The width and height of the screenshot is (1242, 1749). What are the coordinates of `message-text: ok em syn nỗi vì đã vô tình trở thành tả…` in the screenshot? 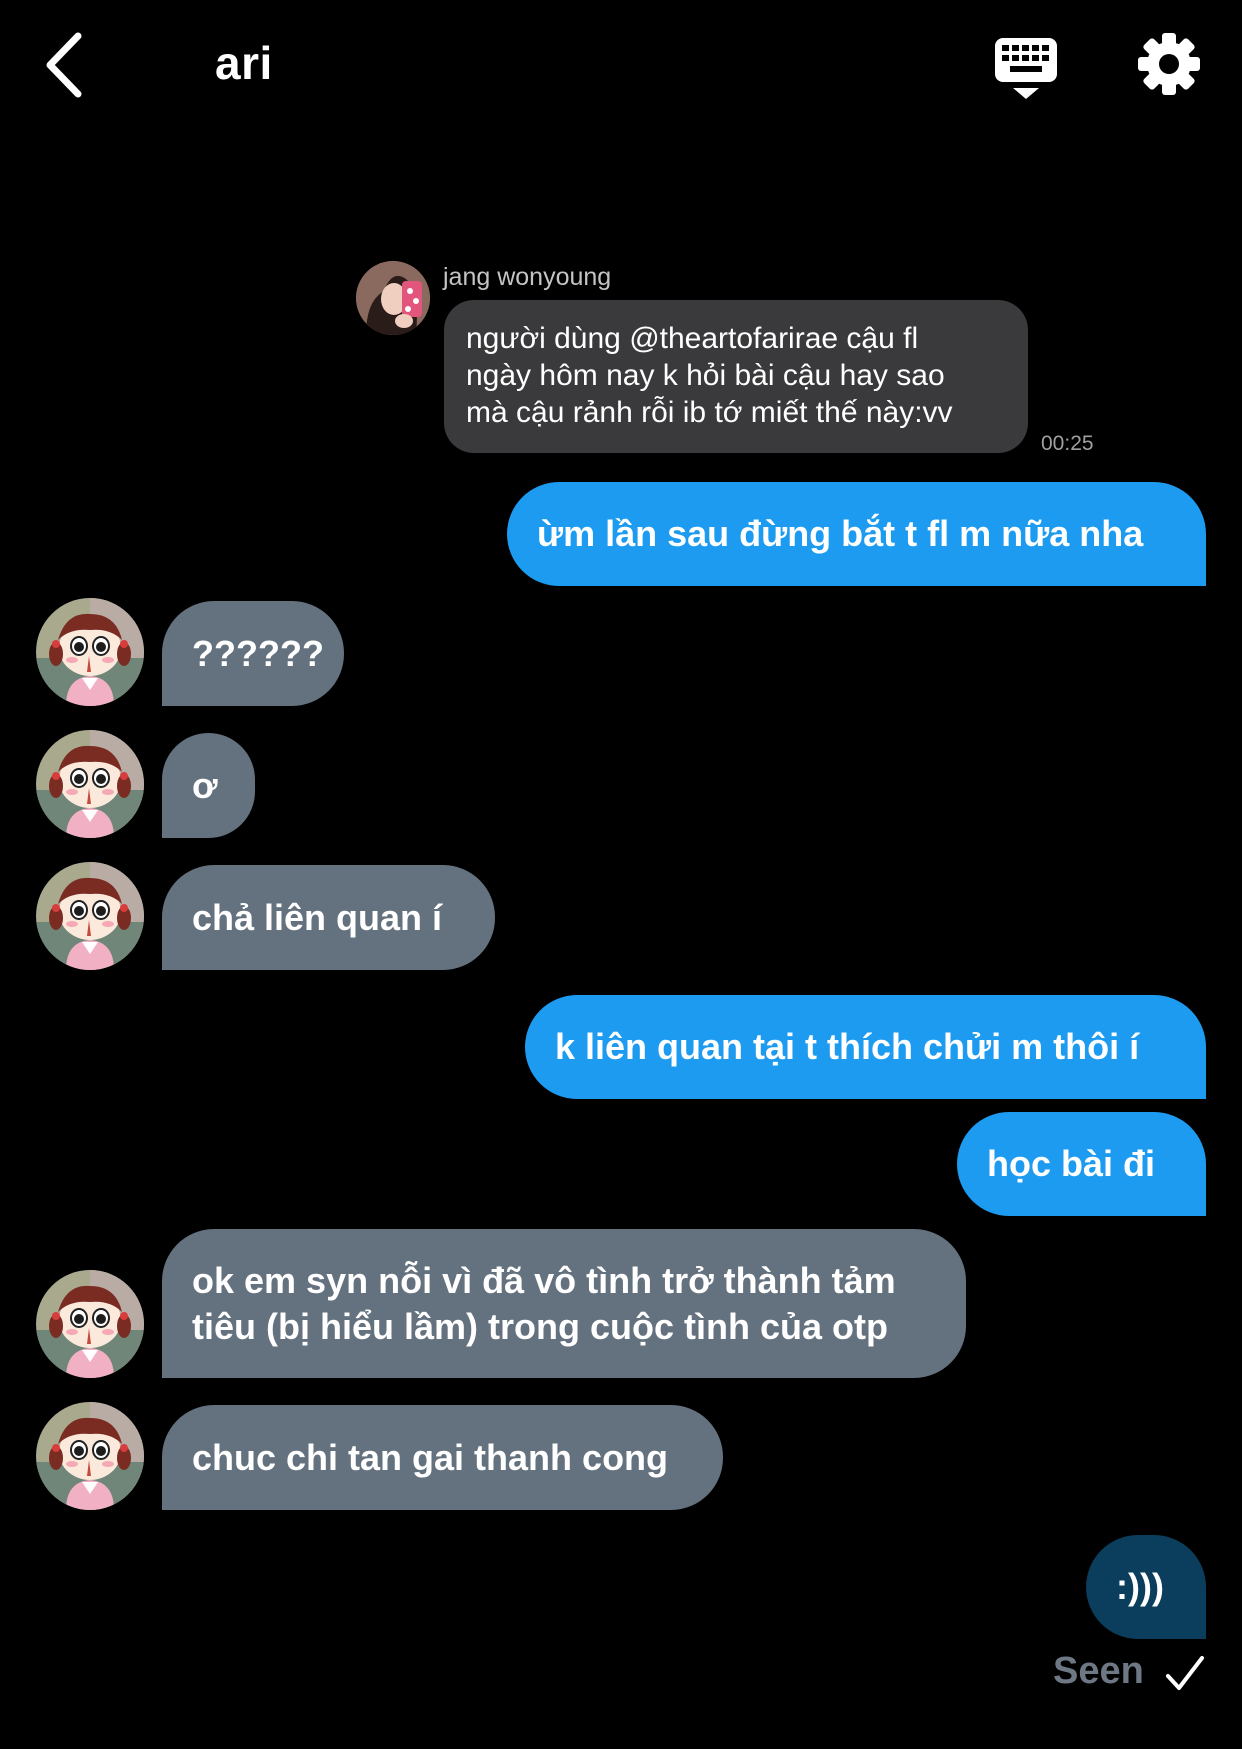 It's located at (544, 1280).